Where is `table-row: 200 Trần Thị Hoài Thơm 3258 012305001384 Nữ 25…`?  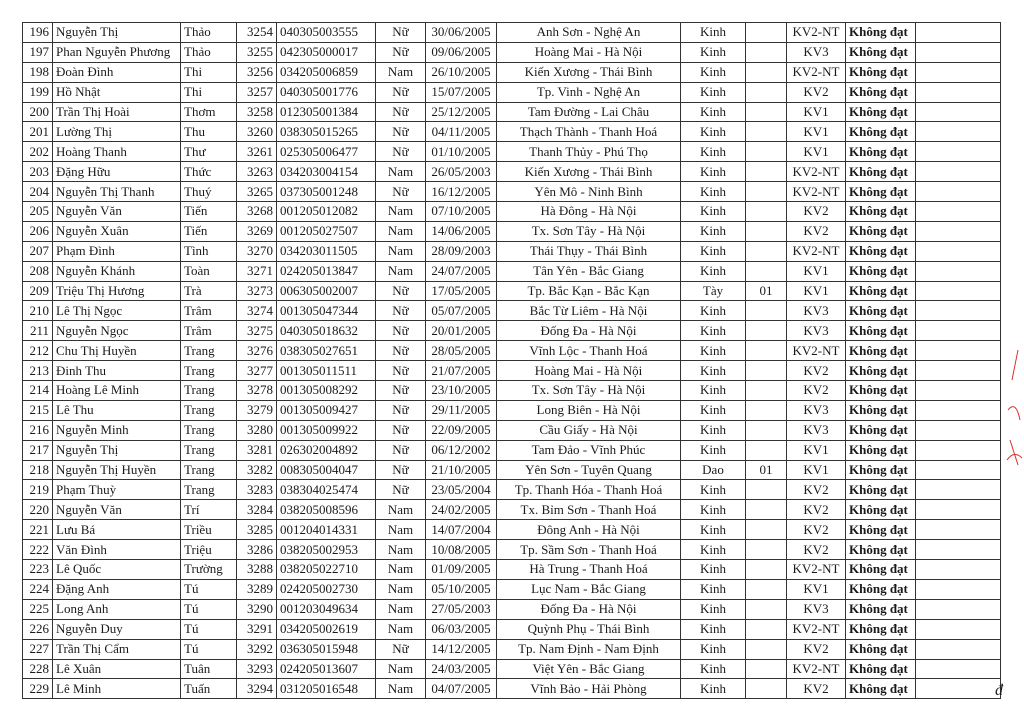
table-row: 200 Trần Thị Hoài Thơm 3258 012305001384 Nữ 25… is located at coordinates (511, 112).